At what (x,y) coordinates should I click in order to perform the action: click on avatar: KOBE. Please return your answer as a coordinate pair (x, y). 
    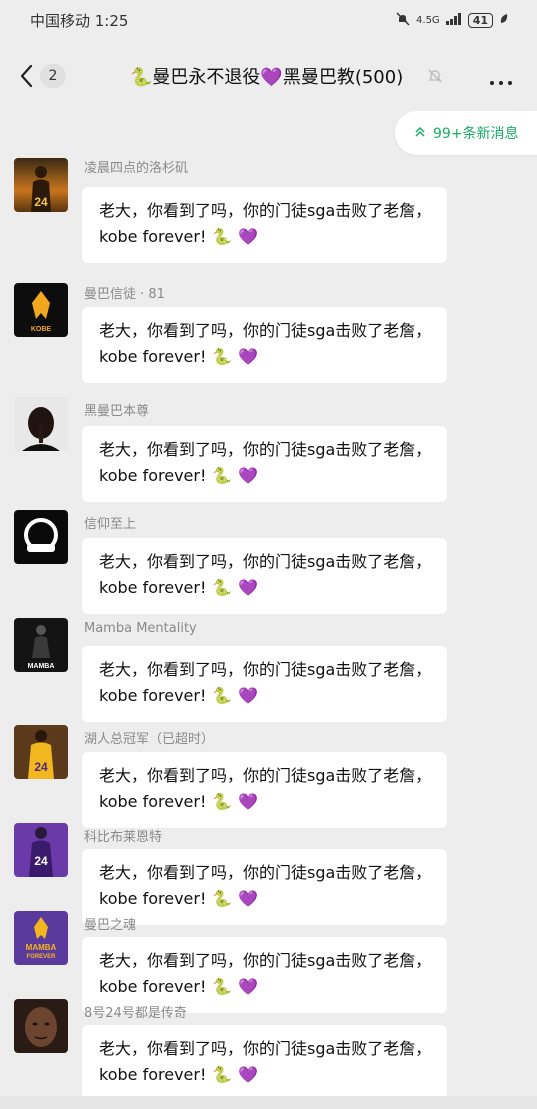
    Looking at the image, I should click on (41, 310).